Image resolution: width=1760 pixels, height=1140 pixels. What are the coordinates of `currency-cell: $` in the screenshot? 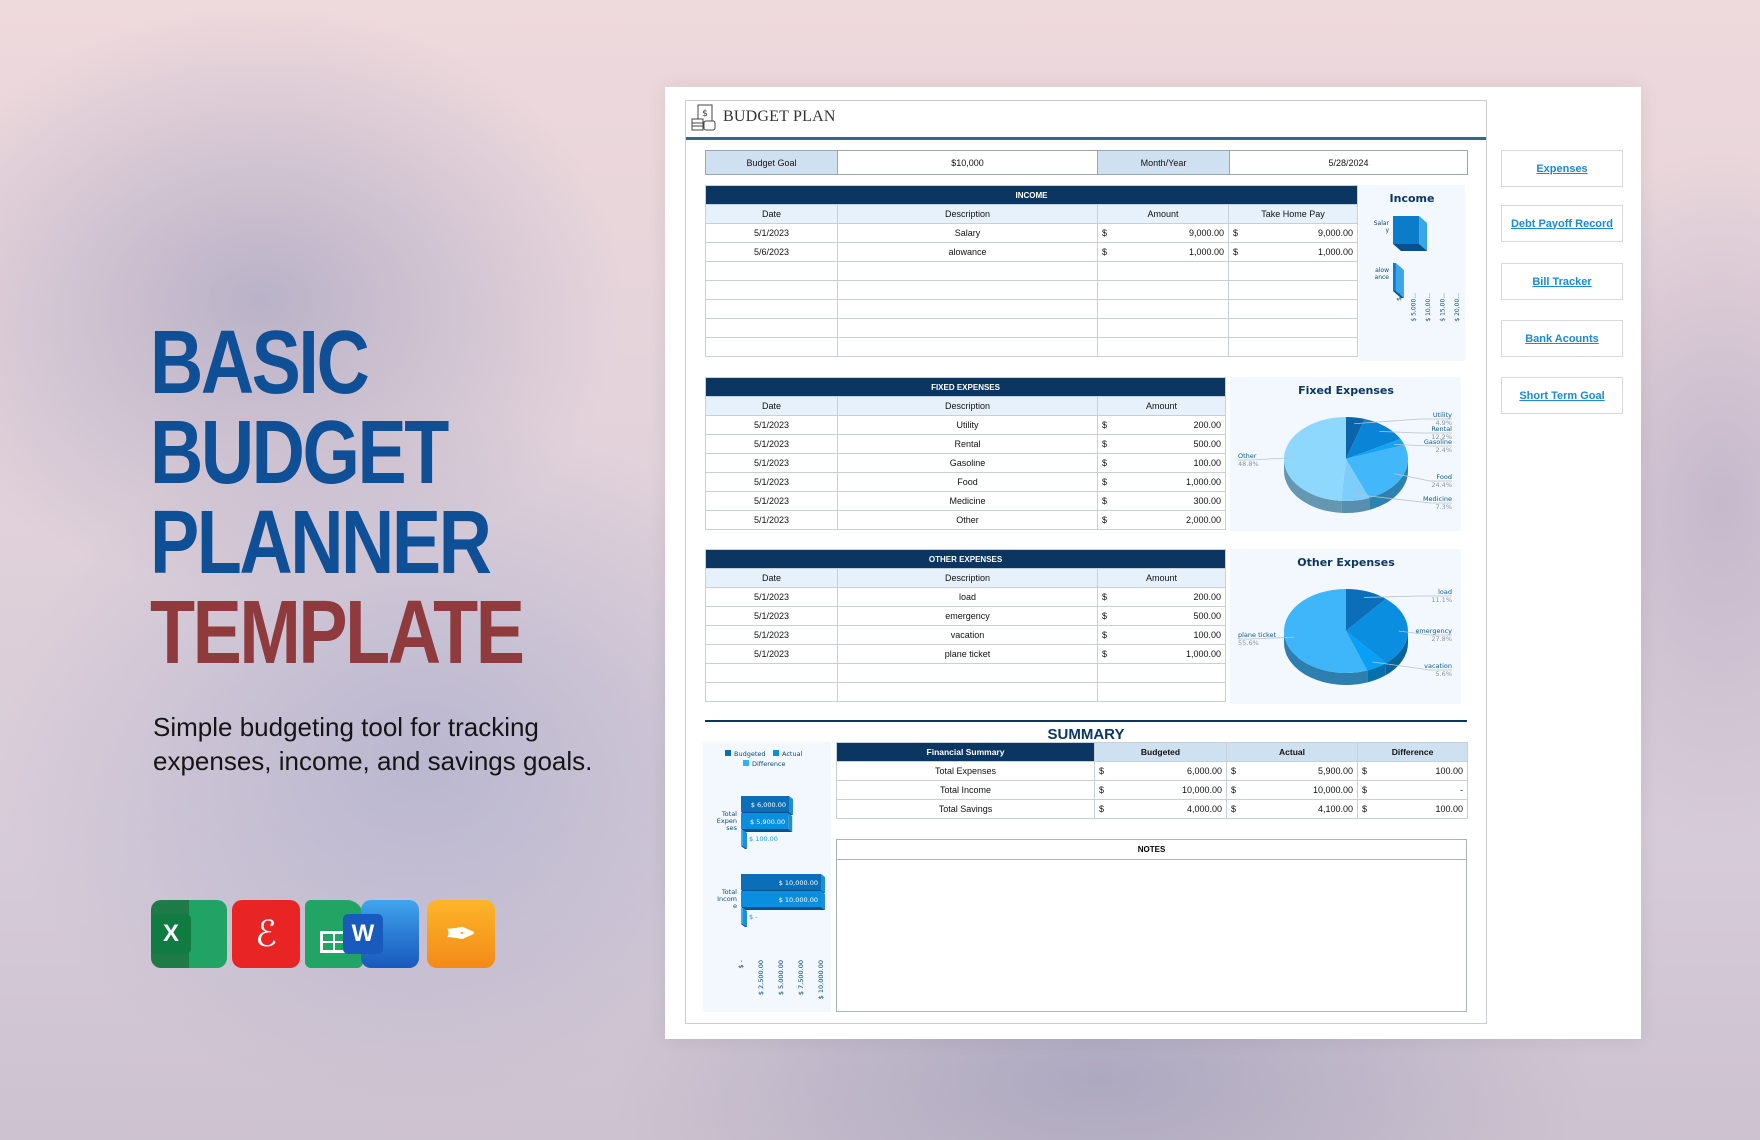 It's located at (1236, 790).